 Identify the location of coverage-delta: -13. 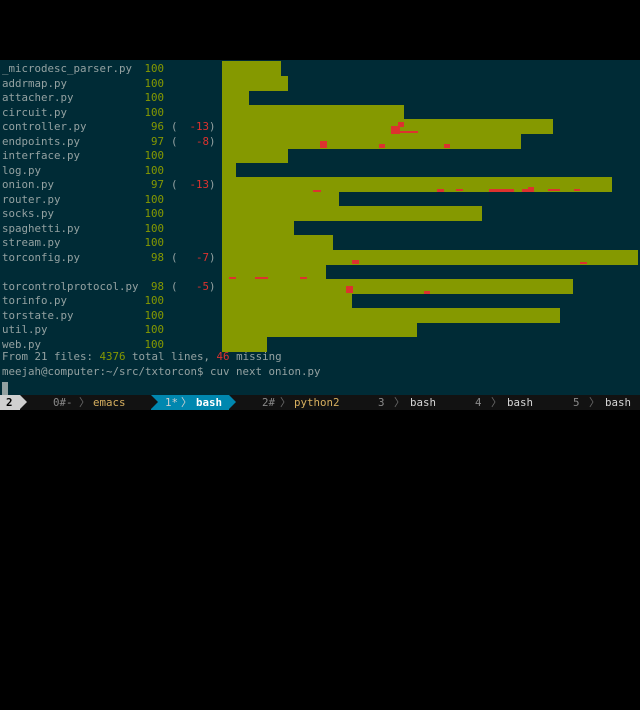
(199, 184).